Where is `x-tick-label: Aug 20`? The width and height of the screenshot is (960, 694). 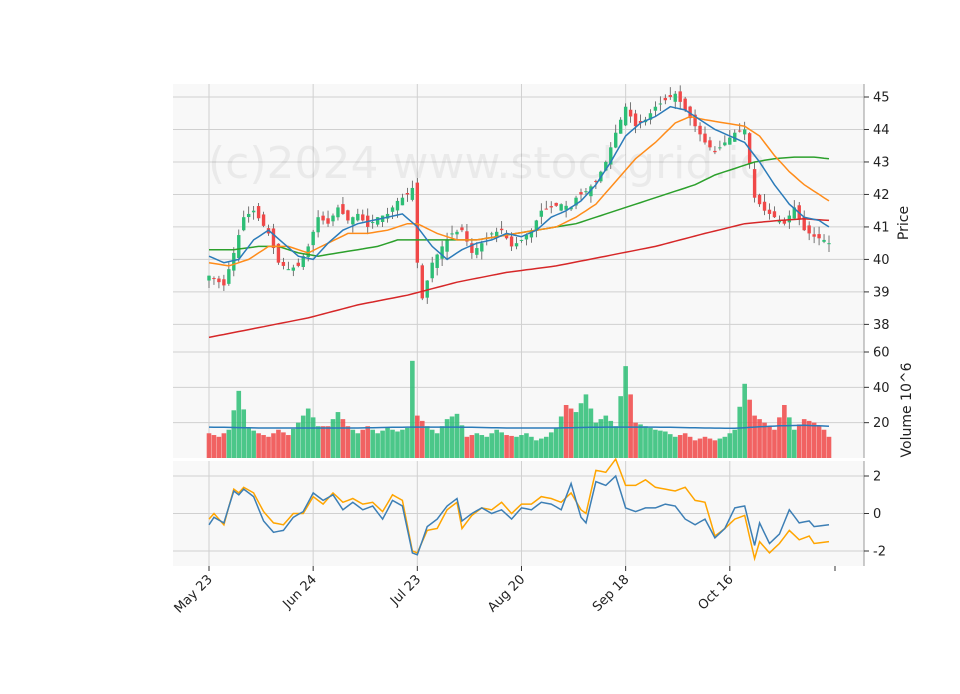
x-tick-label: Aug 20 is located at coordinates (506, 593).